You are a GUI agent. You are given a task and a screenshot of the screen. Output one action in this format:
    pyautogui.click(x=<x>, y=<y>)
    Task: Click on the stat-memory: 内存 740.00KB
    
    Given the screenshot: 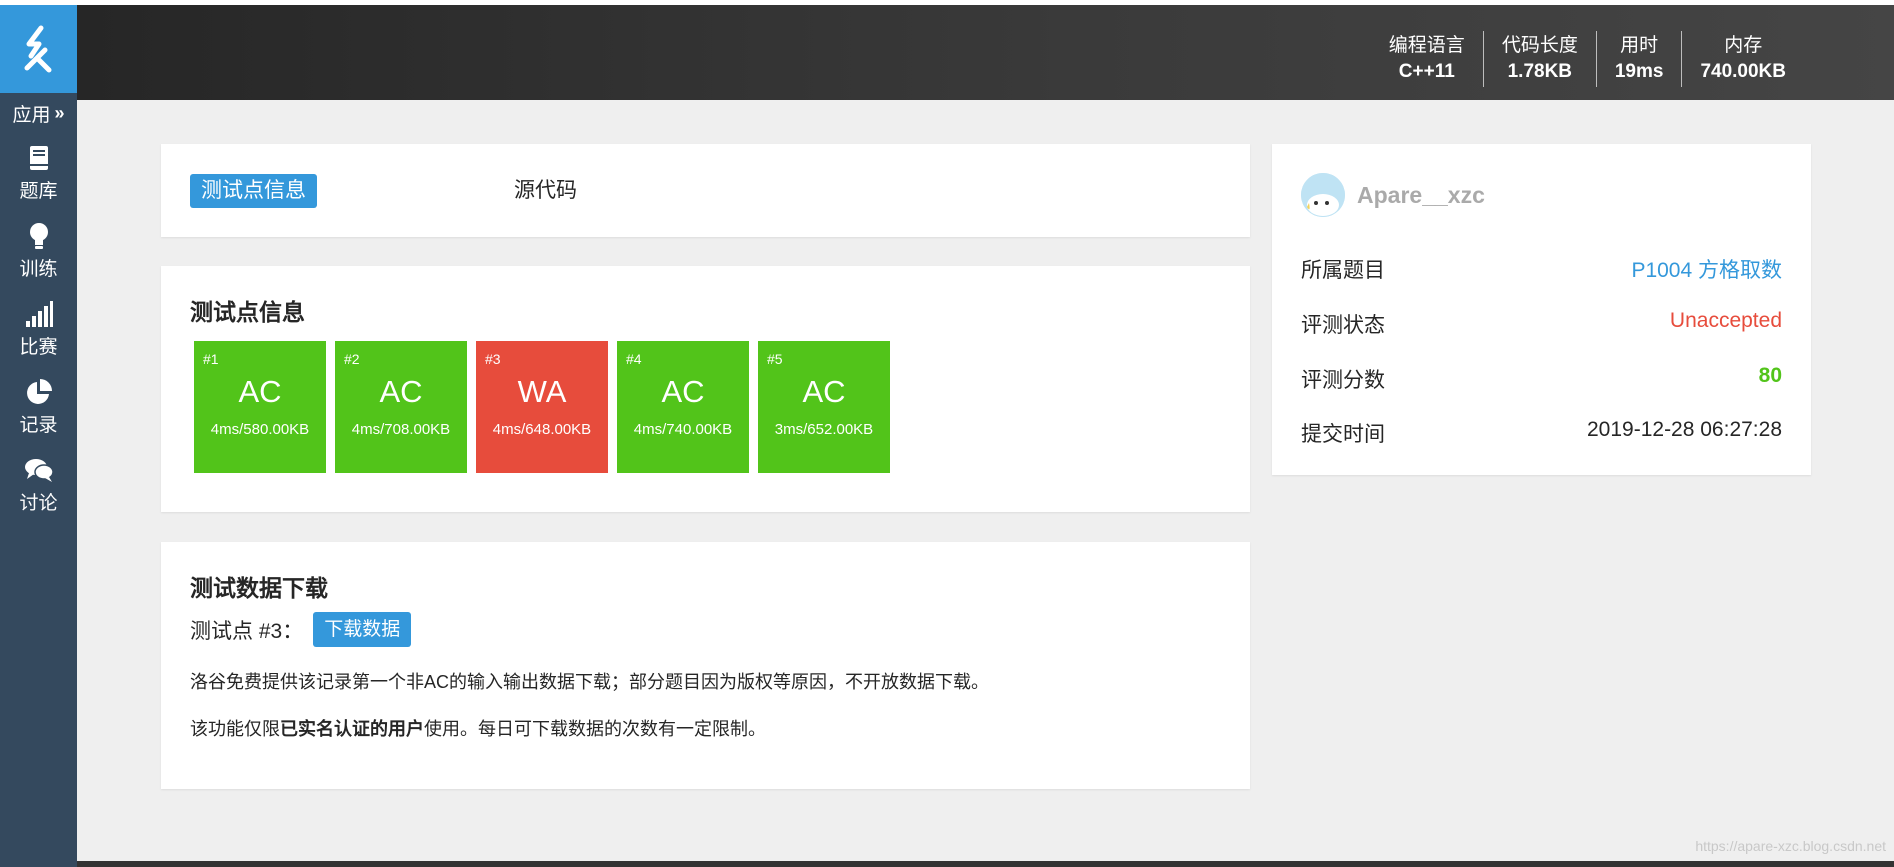 What is the action you would take?
    pyautogui.click(x=1742, y=59)
    